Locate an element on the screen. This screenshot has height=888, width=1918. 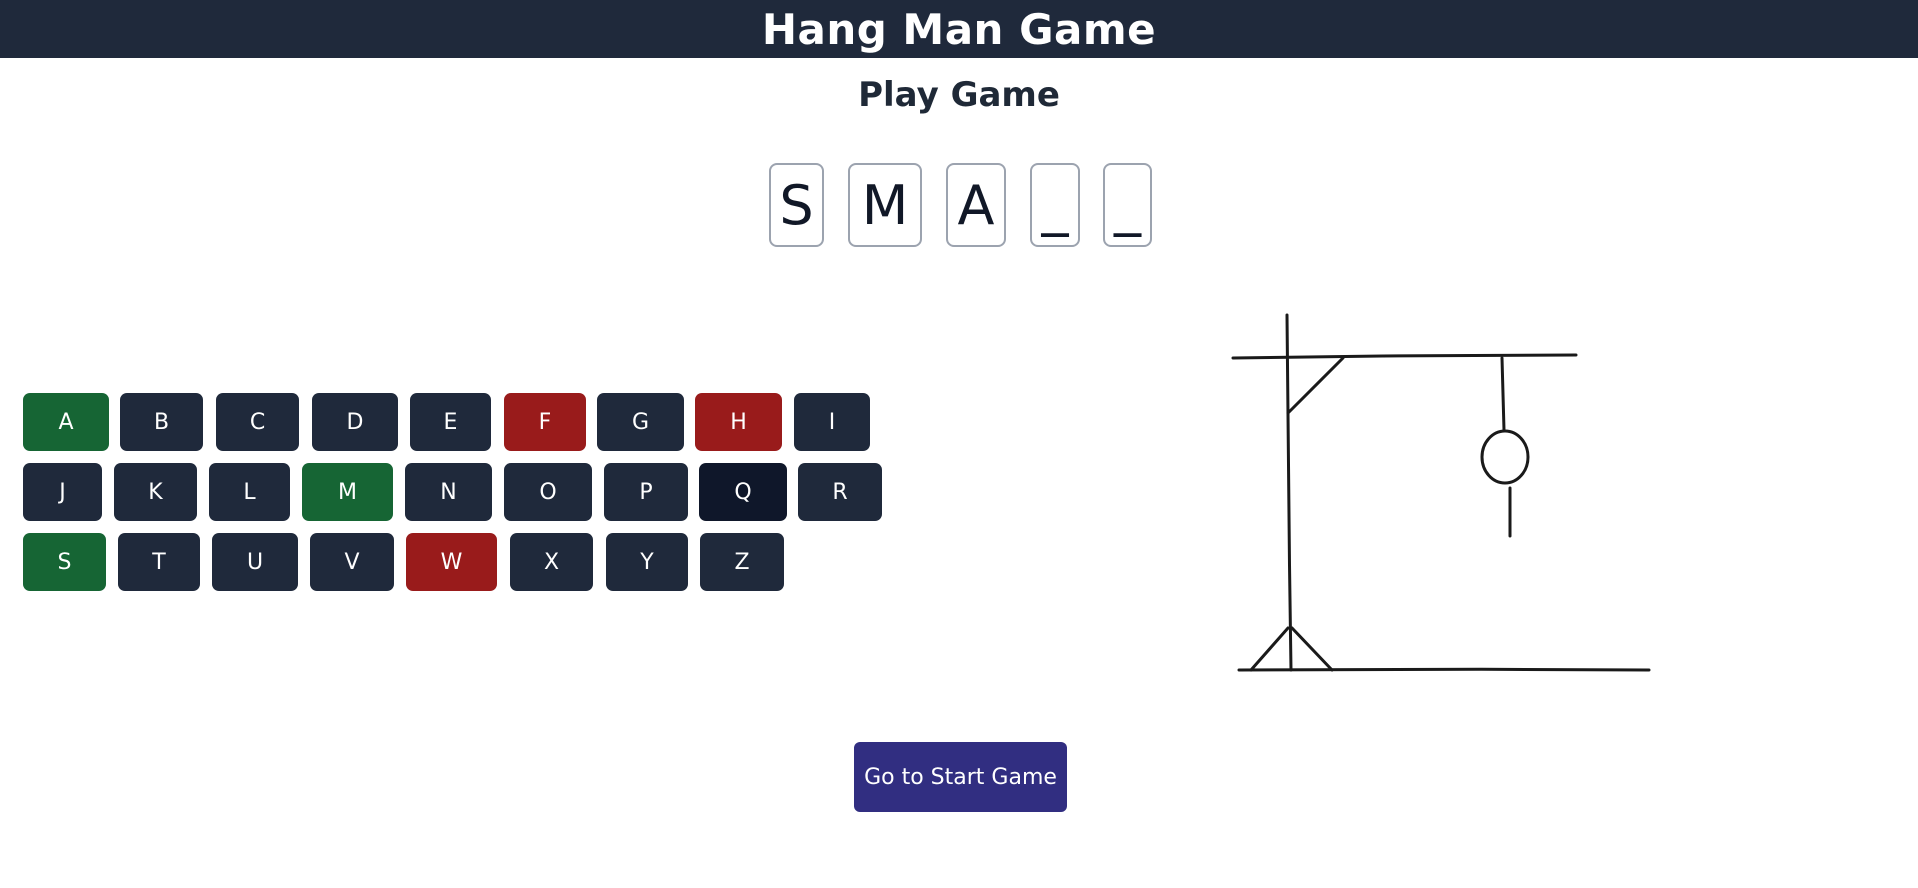
key-button: U is located at coordinates (255, 562).